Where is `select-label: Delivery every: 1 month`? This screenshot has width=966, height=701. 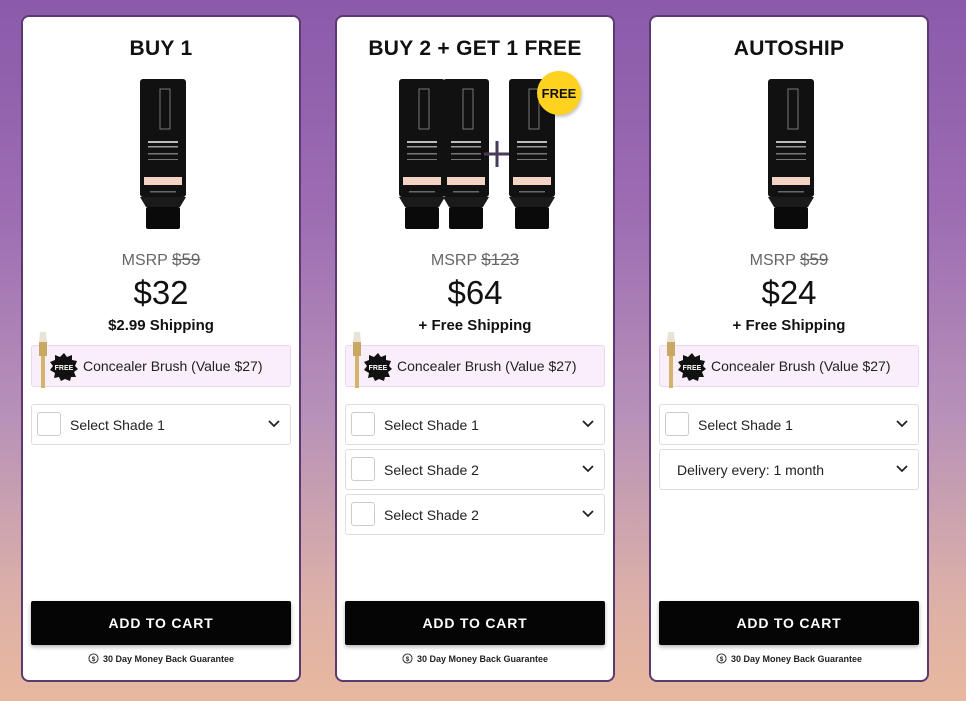
select-label: Delivery every: 1 month is located at coordinates (751, 470).